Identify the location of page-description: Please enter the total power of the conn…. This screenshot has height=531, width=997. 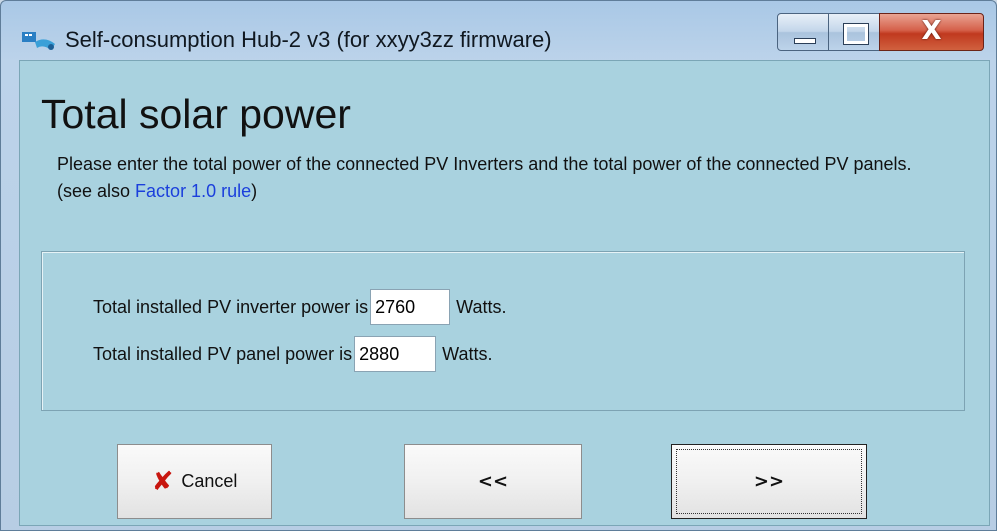
(497, 178).